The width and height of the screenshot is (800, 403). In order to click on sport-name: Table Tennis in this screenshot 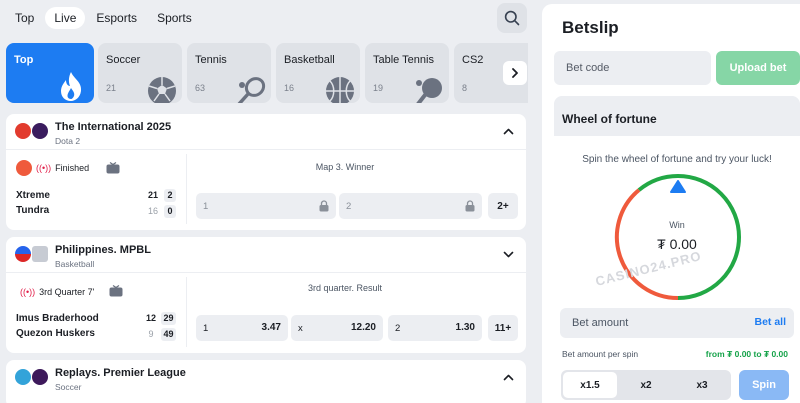, I will do `click(403, 60)`.